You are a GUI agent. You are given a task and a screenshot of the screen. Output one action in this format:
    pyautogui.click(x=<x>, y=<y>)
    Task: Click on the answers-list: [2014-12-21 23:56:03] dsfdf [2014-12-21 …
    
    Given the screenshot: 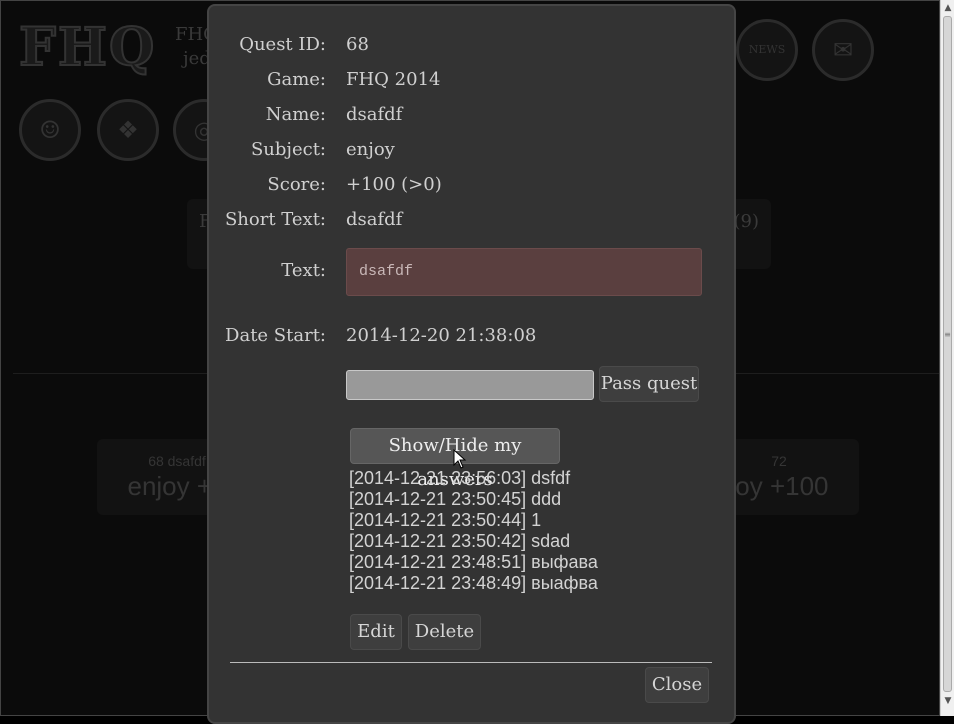 What is the action you would take?
    pyautogui.click(x=473, y=531)
    